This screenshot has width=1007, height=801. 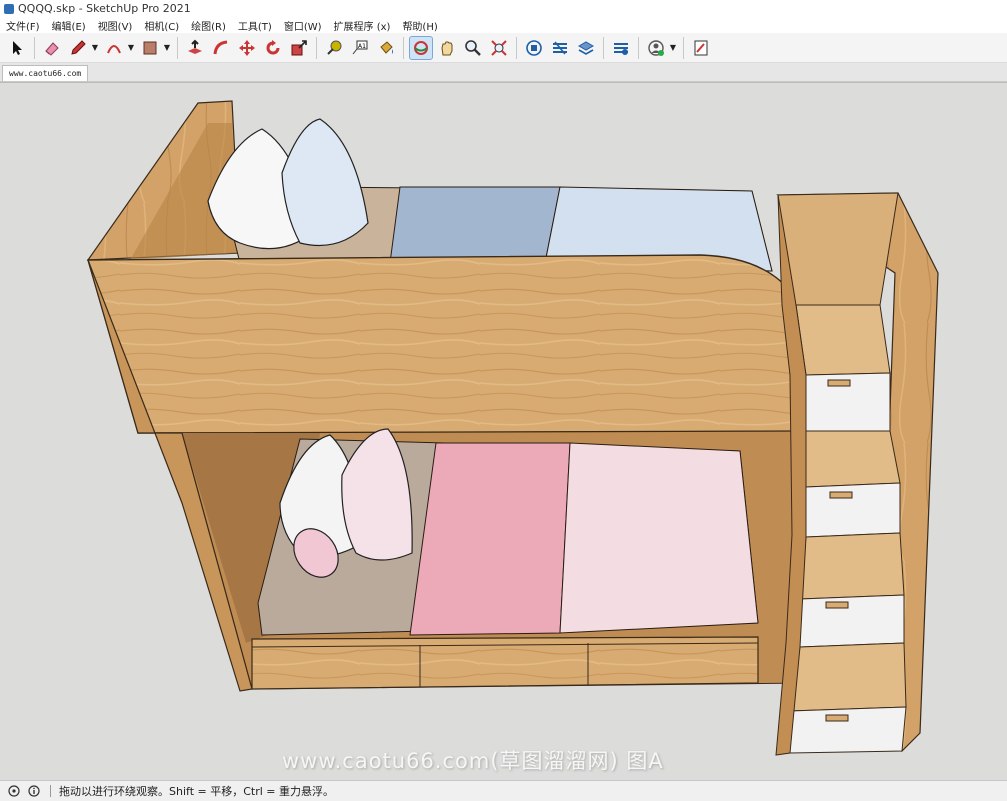 I want to click on rectangle-tool-icon, so click(x=150, y=48).